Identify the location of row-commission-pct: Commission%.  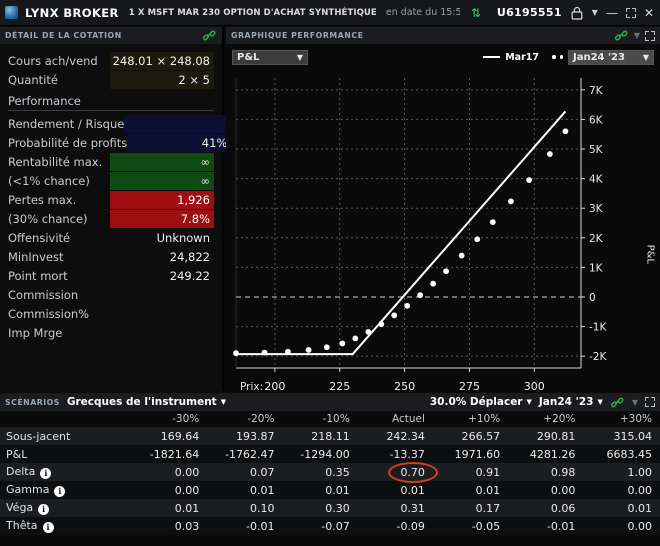
(111, 313).